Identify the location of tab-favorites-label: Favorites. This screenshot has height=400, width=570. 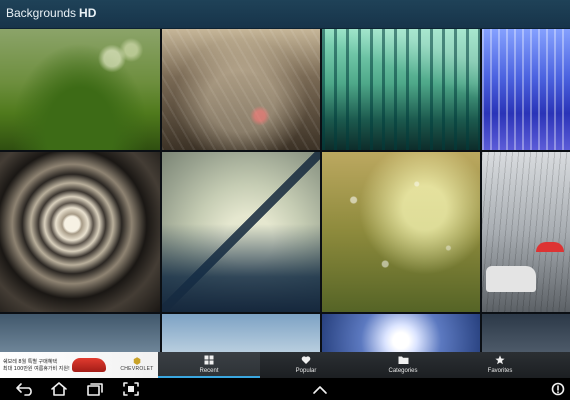
(500, 371).